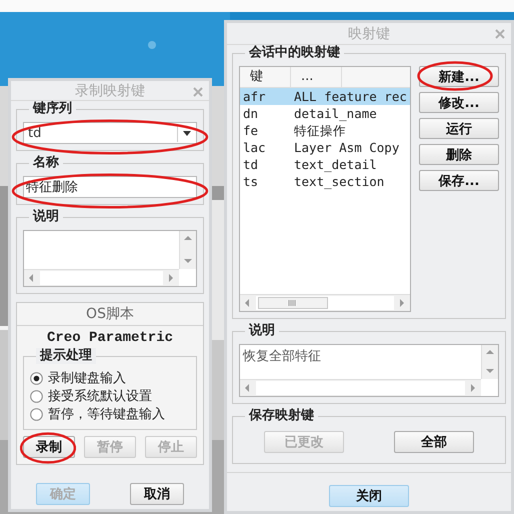 This screenshot has height=514, width=514. What do you see at coordinates (110, 338) in the screenshot?
I see `program-name: Creo Parametric` at bounding box center [110, 338].